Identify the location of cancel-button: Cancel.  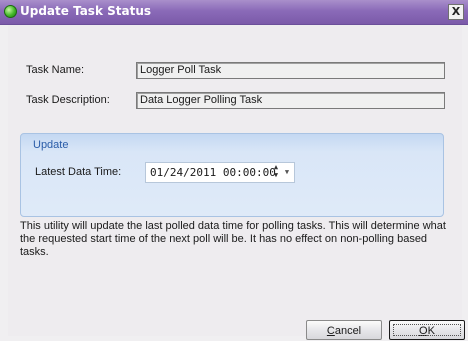
(344, 330).